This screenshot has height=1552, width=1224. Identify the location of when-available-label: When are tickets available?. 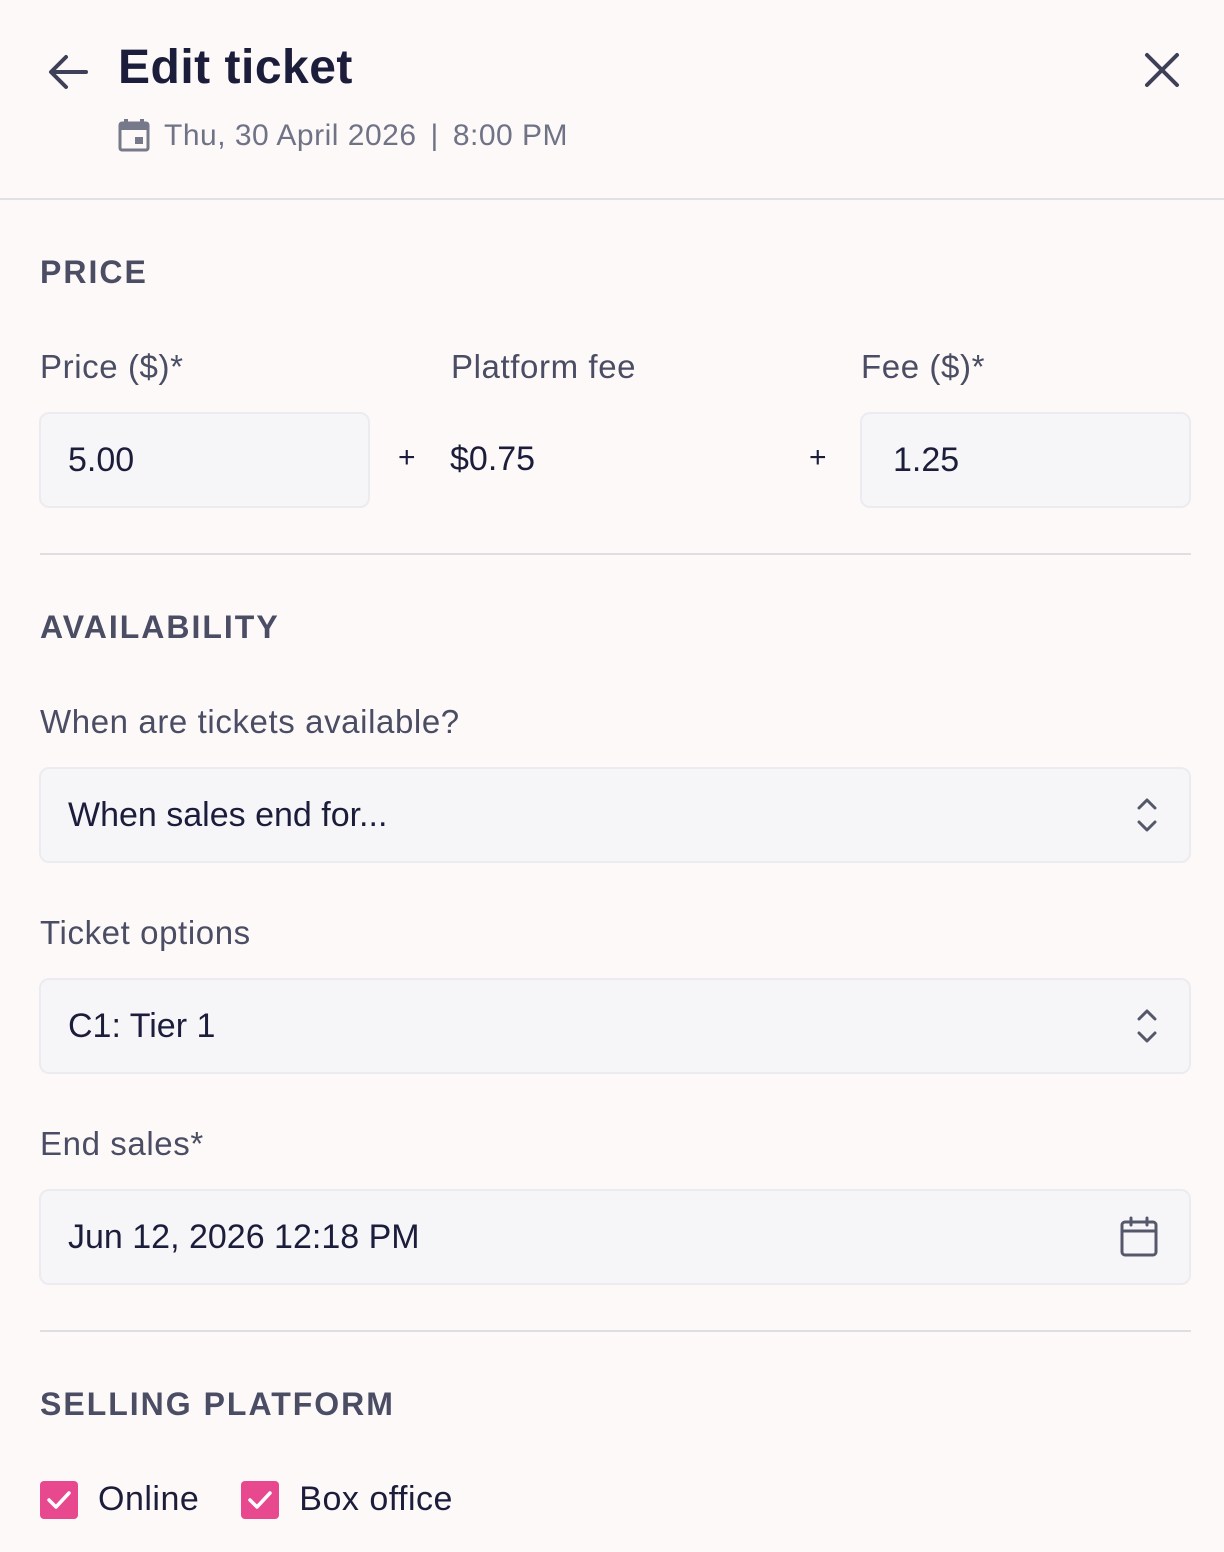
(250, 721).